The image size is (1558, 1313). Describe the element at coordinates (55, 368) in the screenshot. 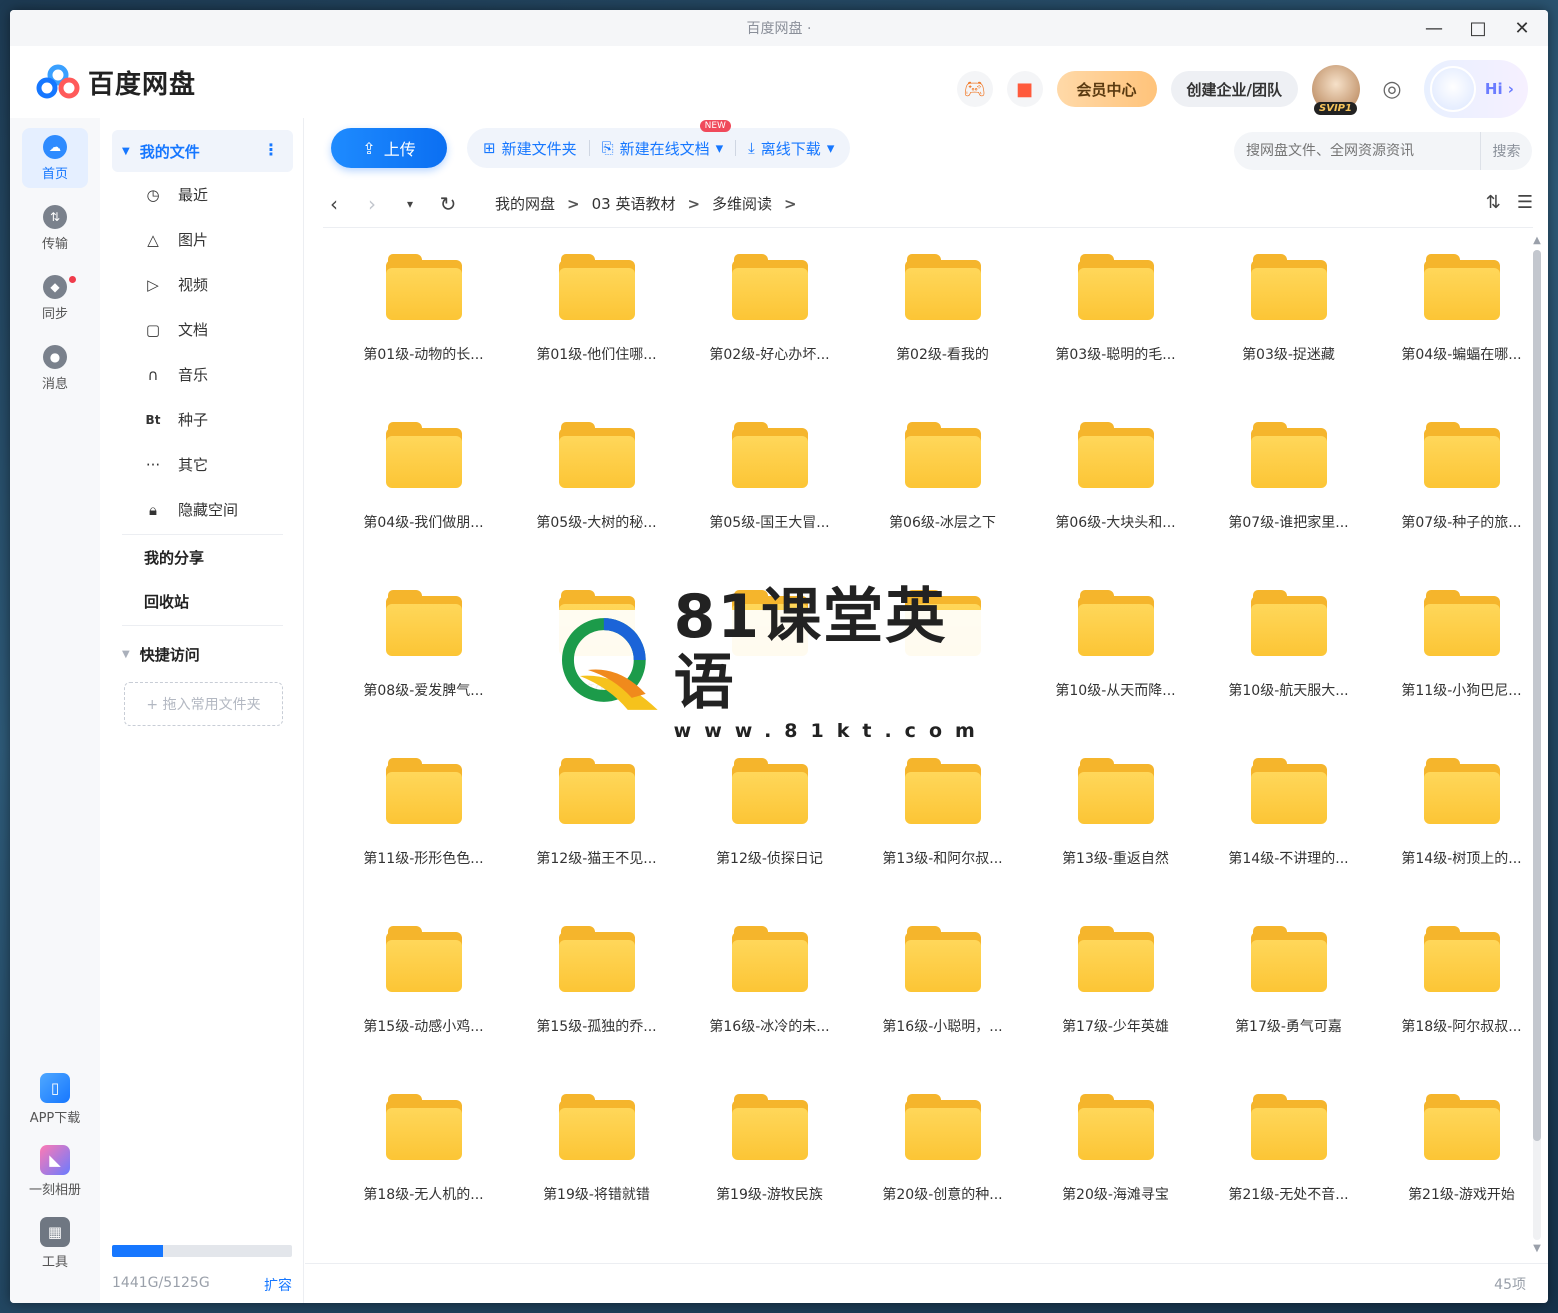

I see `nav-message: ● 消息` at that location.